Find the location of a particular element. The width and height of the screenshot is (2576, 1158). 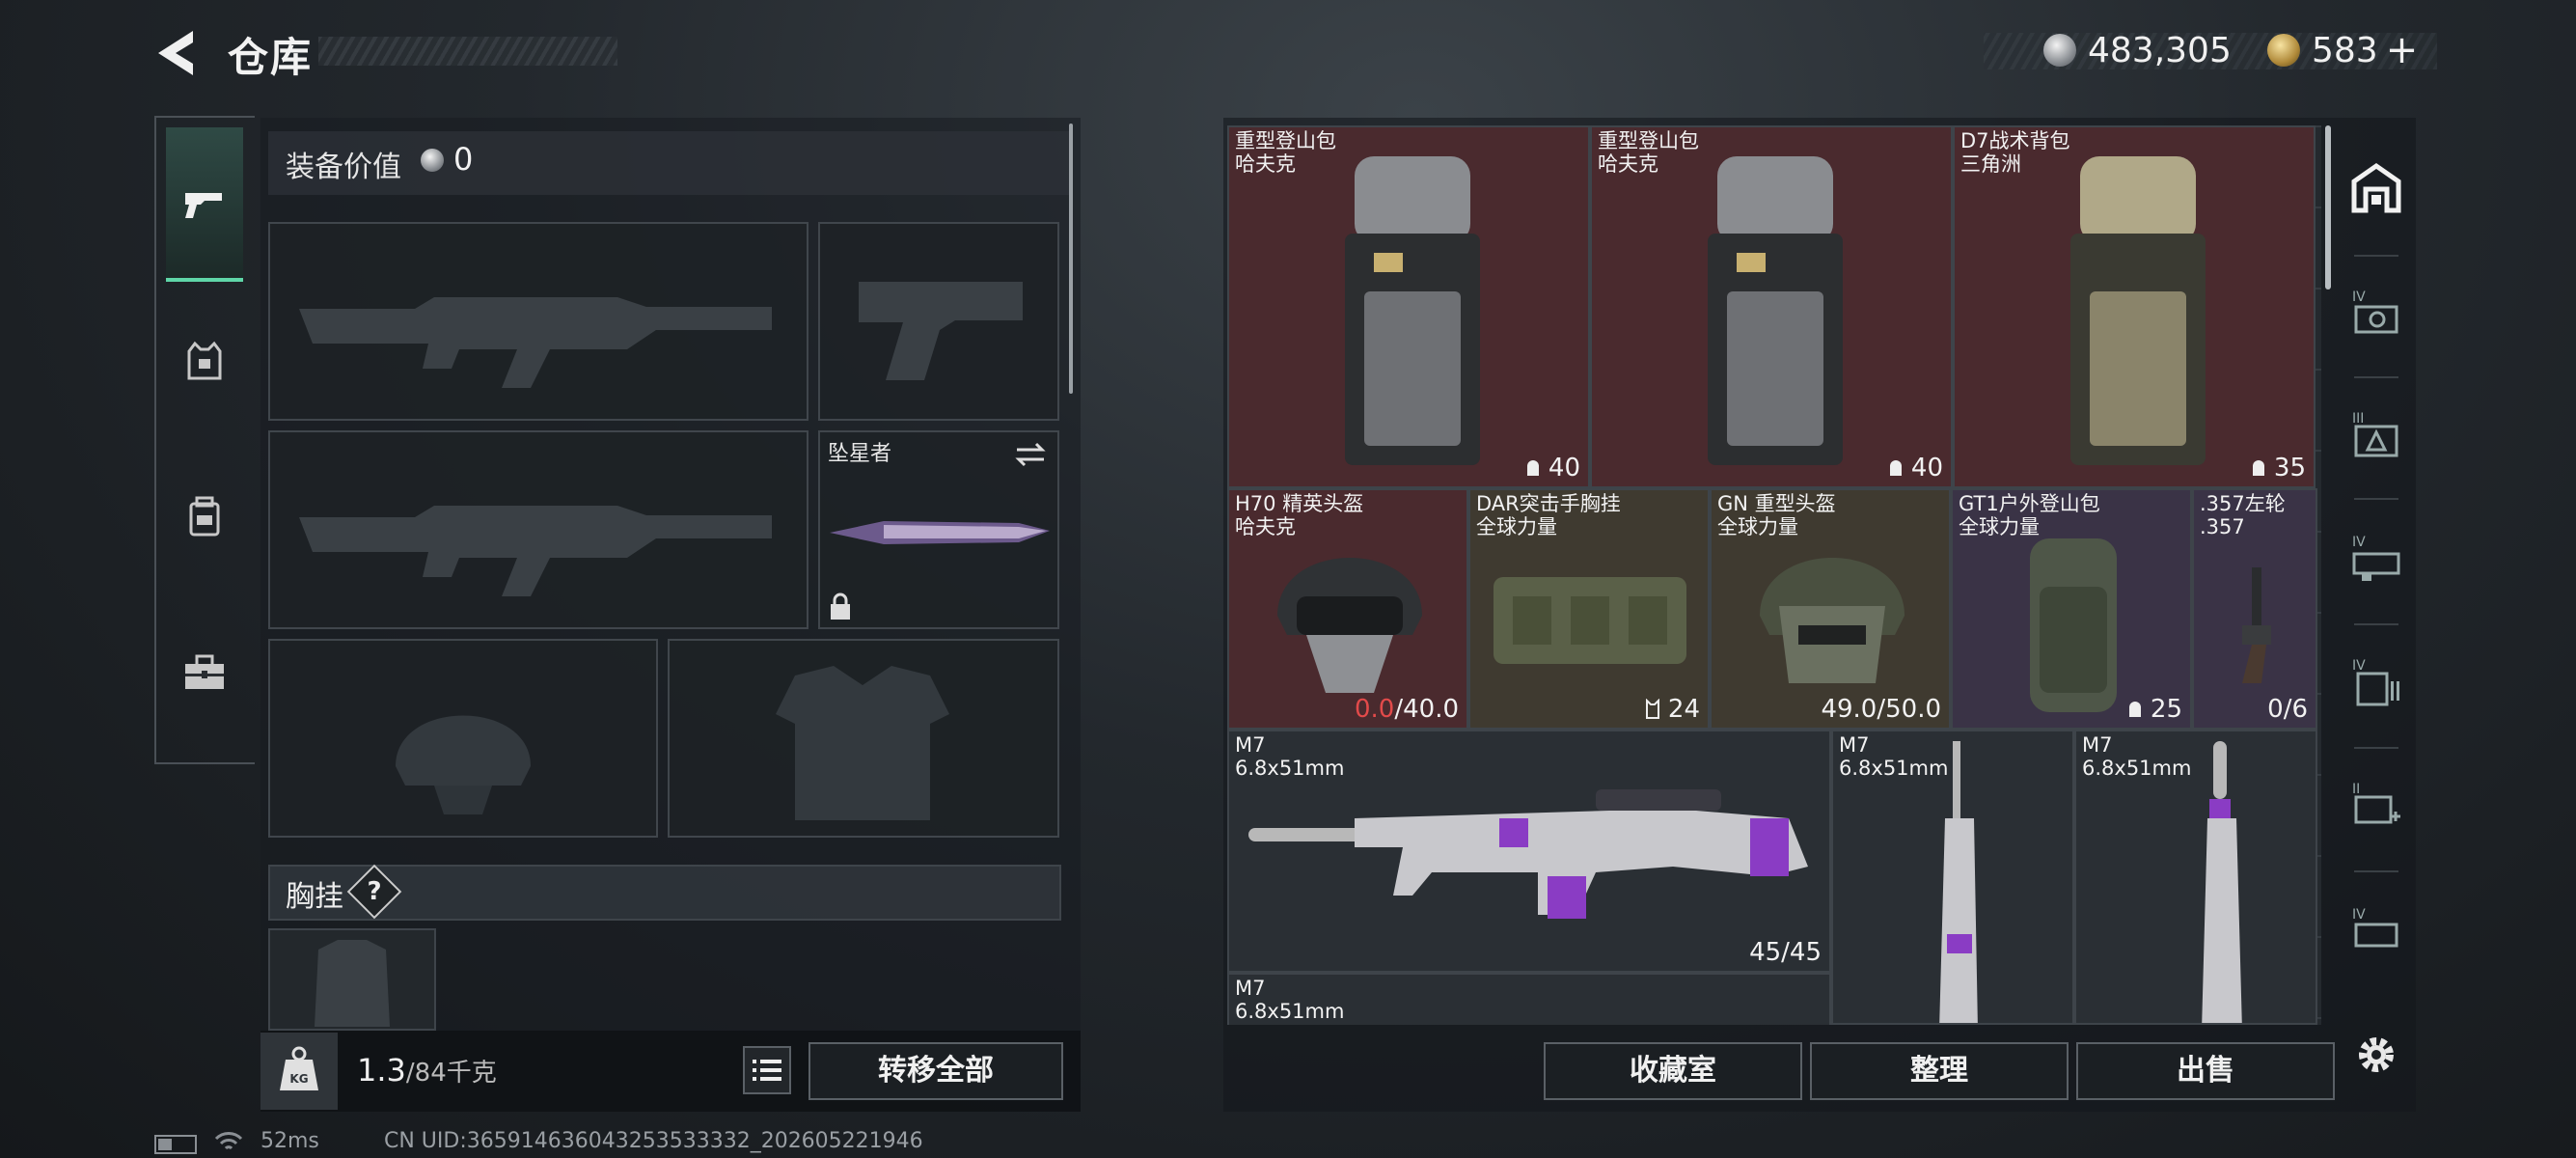

backpack-tab is located at coordinates (204, 517).